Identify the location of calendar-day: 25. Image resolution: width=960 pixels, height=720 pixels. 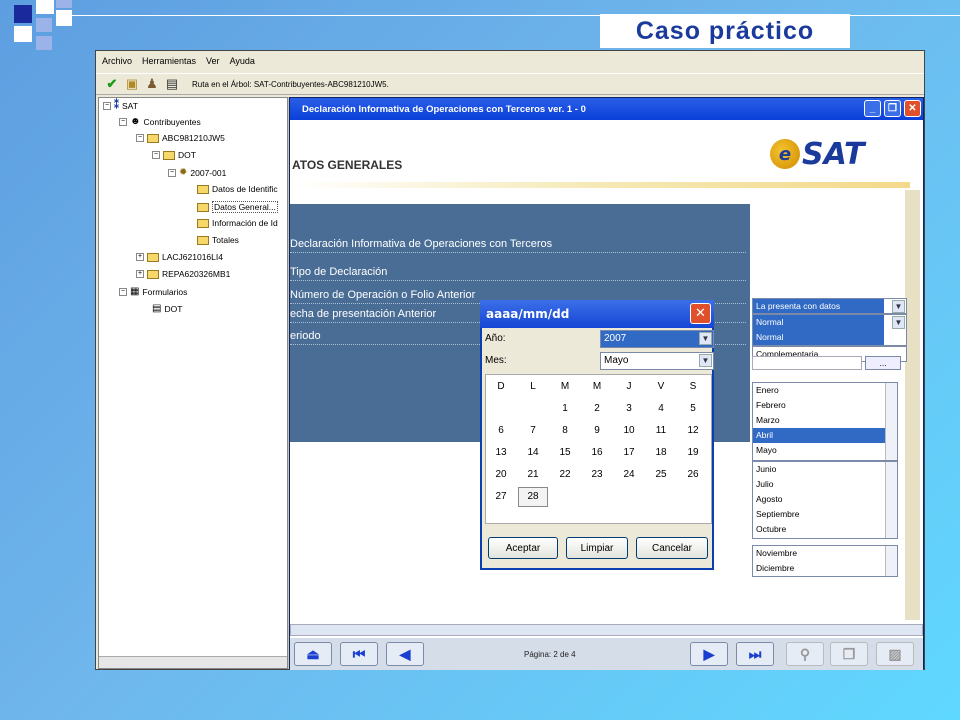
(661, 475).